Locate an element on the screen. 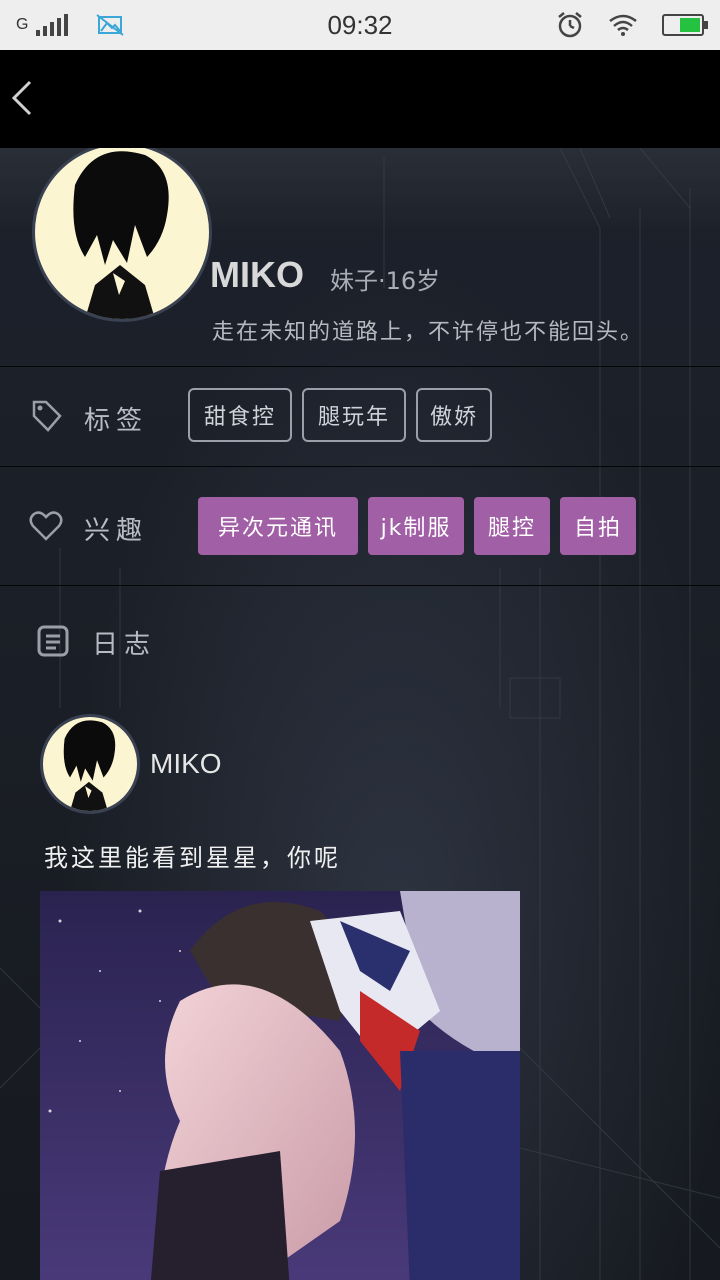 This screenshot has width=720, height=1280. tags-label: 标签 is located at coordinates (116, 421).